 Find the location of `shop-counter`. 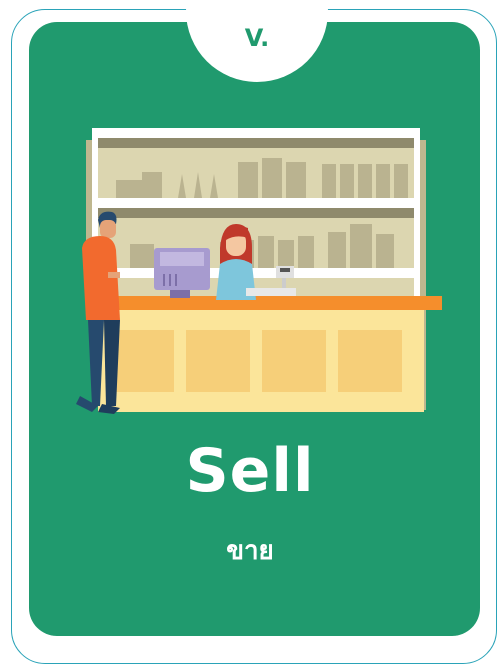

shop-counter is located at coordinates (267, 354).